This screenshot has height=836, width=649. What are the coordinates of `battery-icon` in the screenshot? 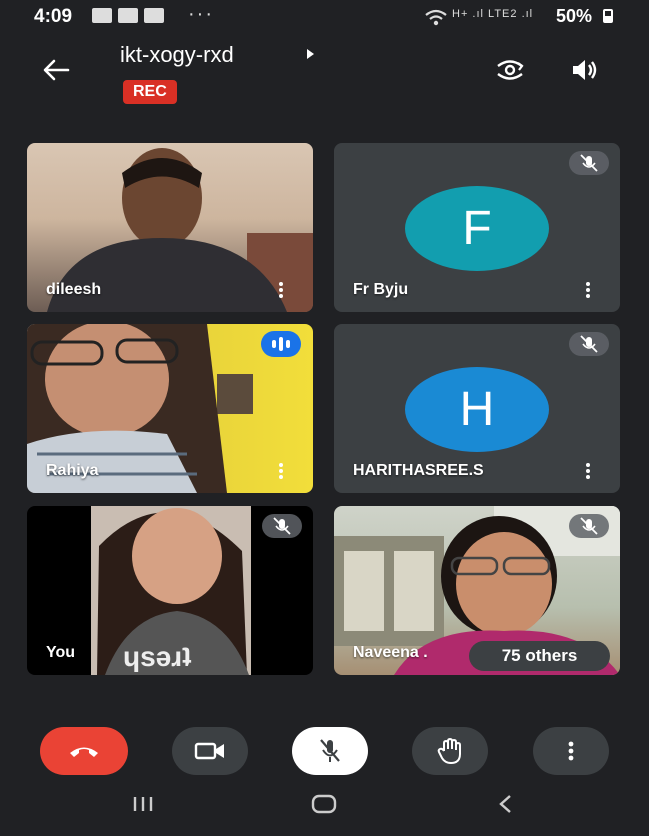 It's located at (608, 16).